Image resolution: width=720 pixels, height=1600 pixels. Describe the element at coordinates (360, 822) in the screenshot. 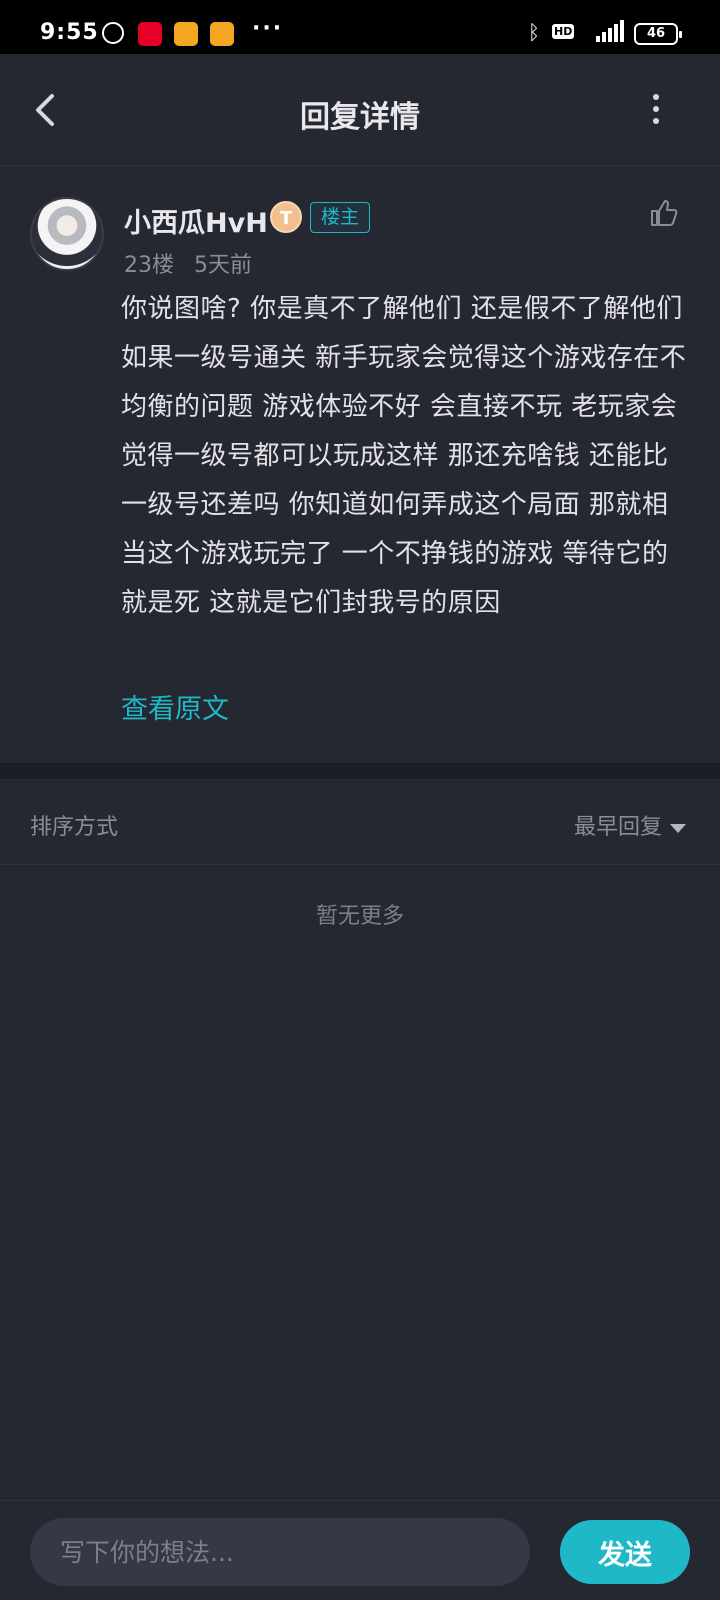

I see `sort-row: 排序方式 最早回复` at that location.